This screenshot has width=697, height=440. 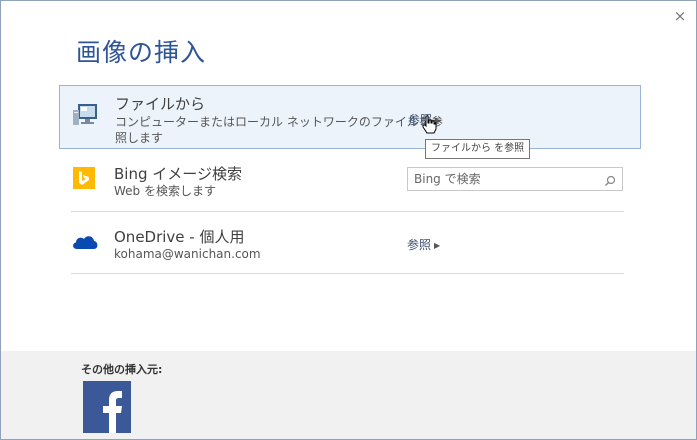 What do you see at coordinates (179, 237) in the screenshot?
I see `source-title-onedrive: OneDrive - 個人用` at bounding box center [179, 237].